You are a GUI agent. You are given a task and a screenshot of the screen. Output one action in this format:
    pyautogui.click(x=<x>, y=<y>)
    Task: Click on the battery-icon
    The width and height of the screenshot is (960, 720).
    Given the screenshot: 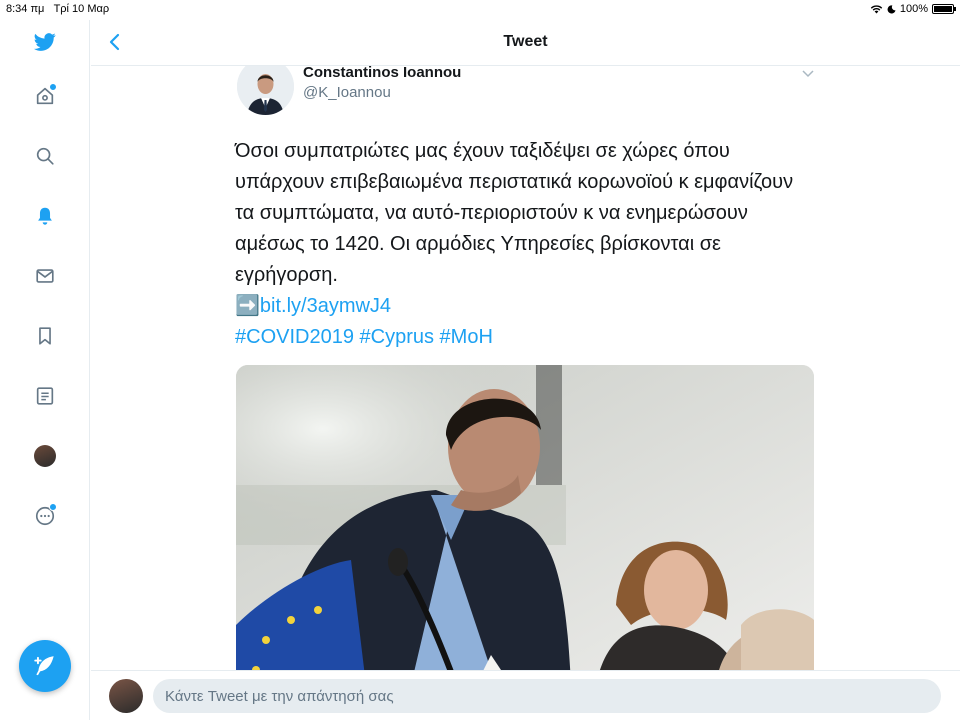 What is the action you would take?
    pyautogui.click(x=944, y=9)
    